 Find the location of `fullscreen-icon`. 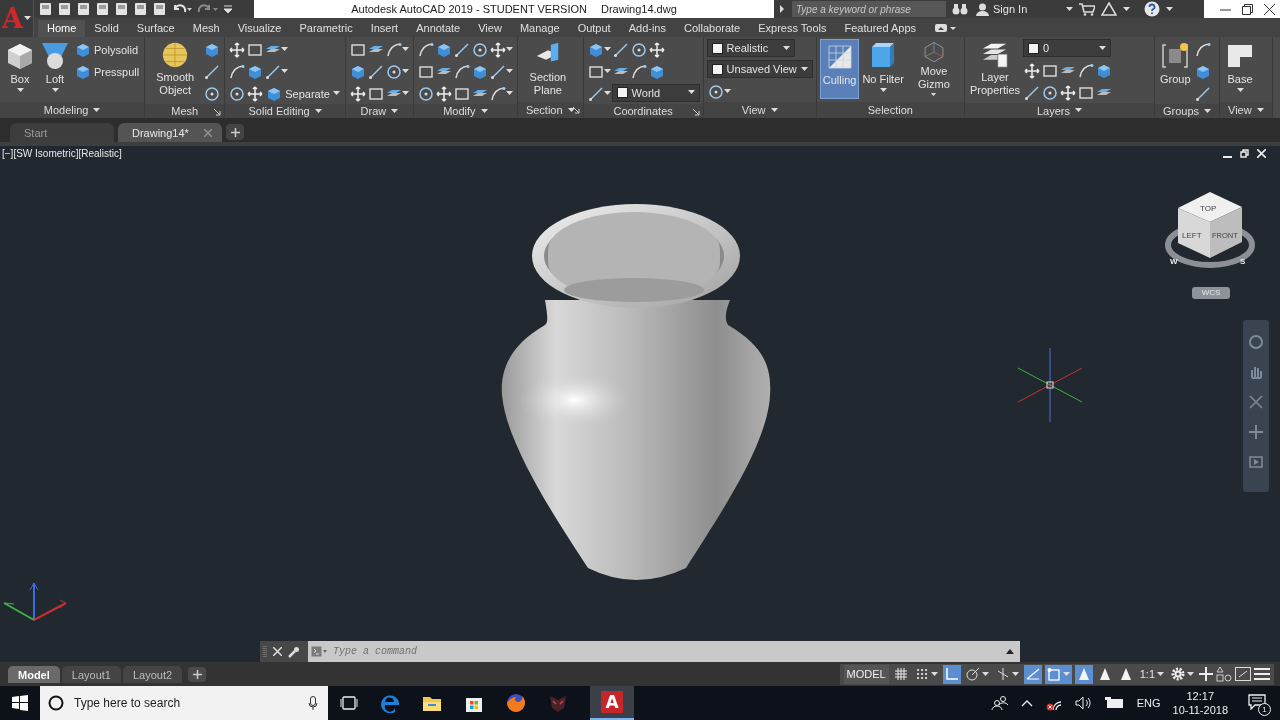

fullscreen-icon is located at coordinates (1243, 674).